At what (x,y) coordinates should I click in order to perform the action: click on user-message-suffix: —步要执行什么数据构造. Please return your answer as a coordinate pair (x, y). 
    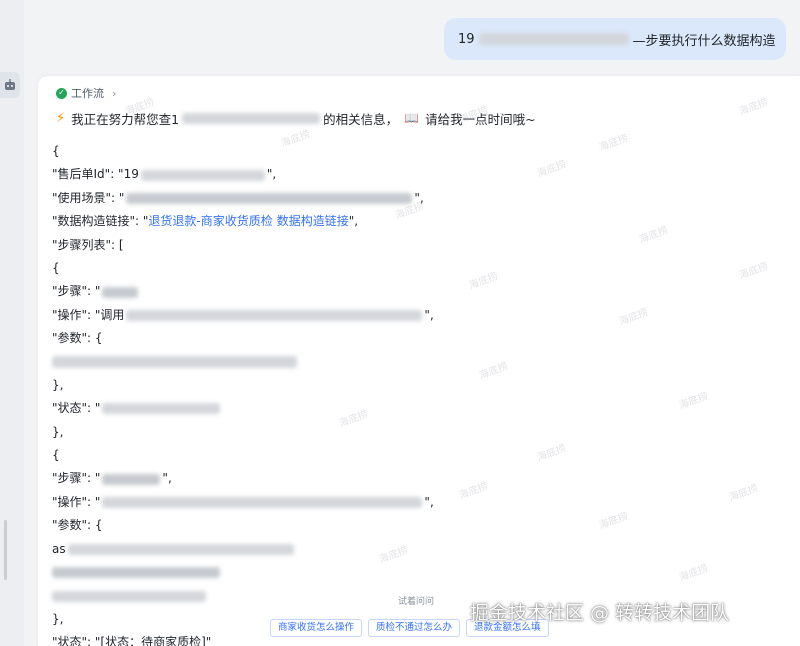
    Looking at the image, I should click on (704, 41).